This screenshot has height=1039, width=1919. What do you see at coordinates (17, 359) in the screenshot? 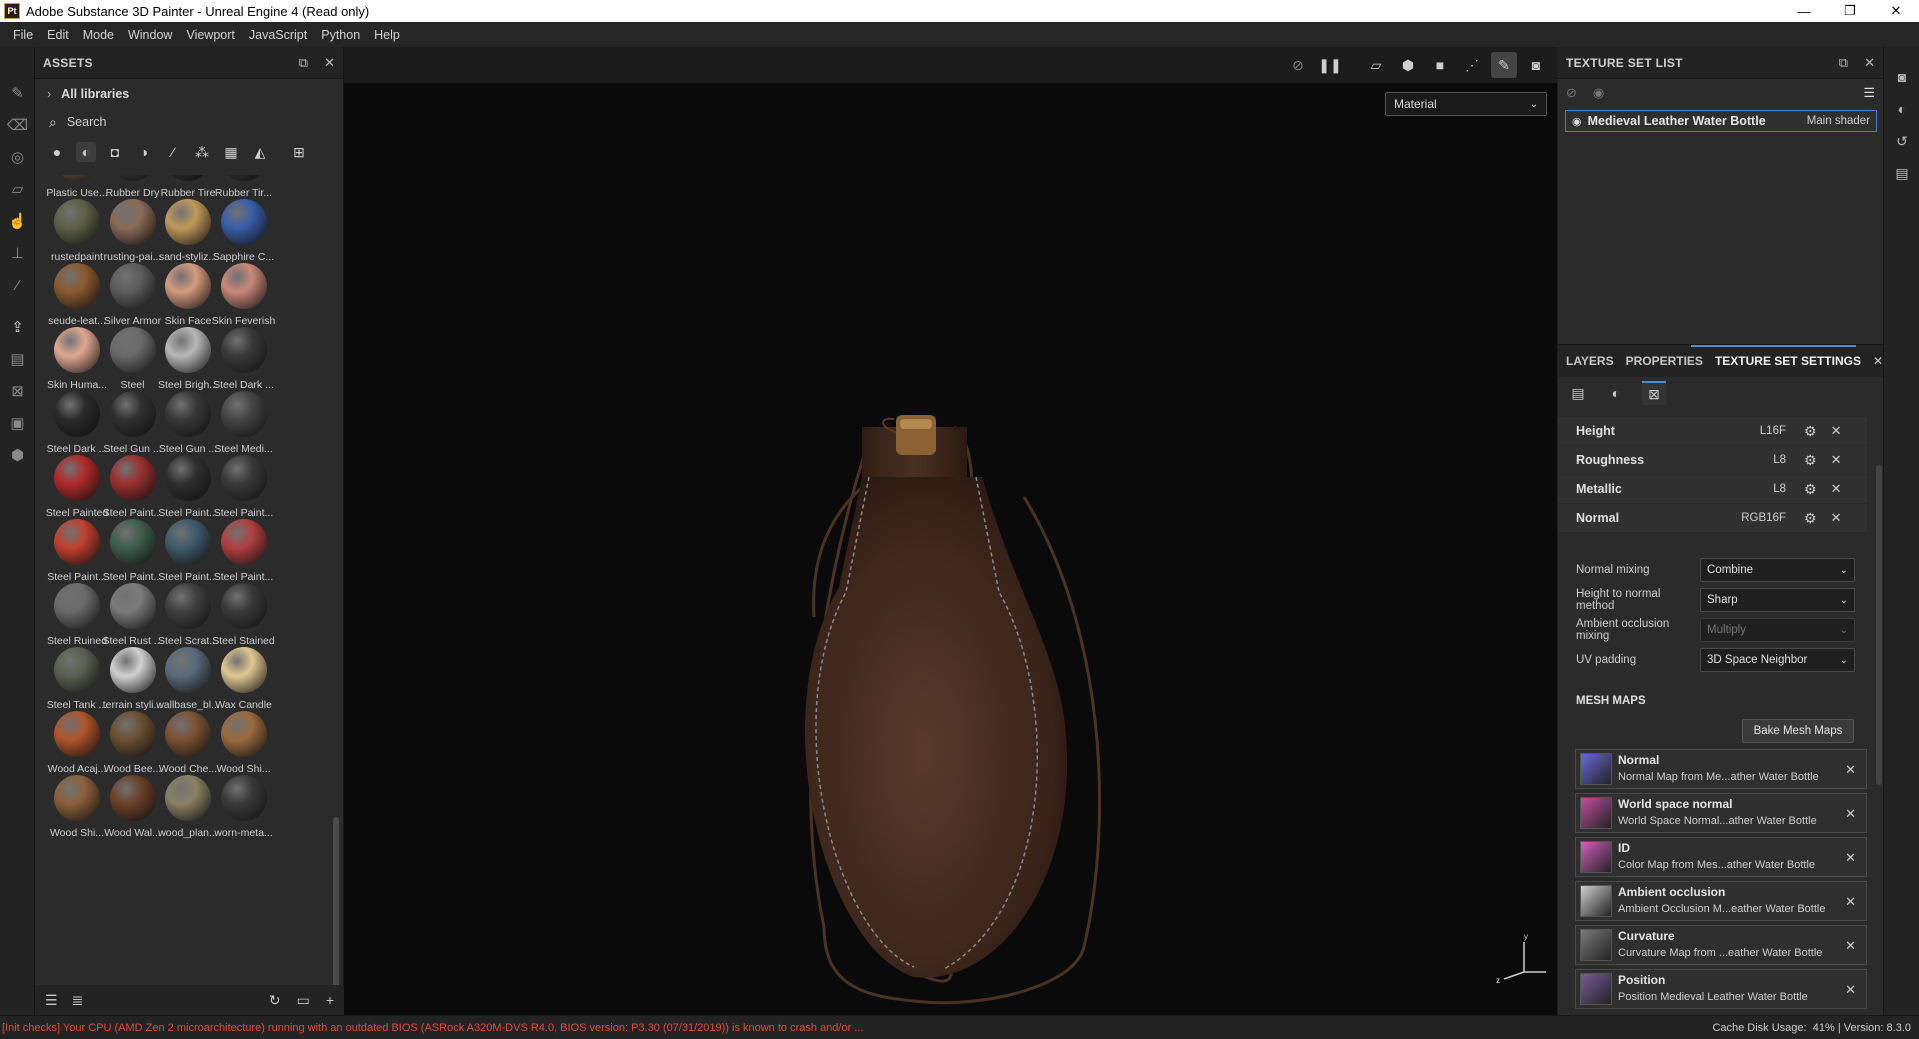
I see `bake-icon: ▤` at bounding box center [17, 359].